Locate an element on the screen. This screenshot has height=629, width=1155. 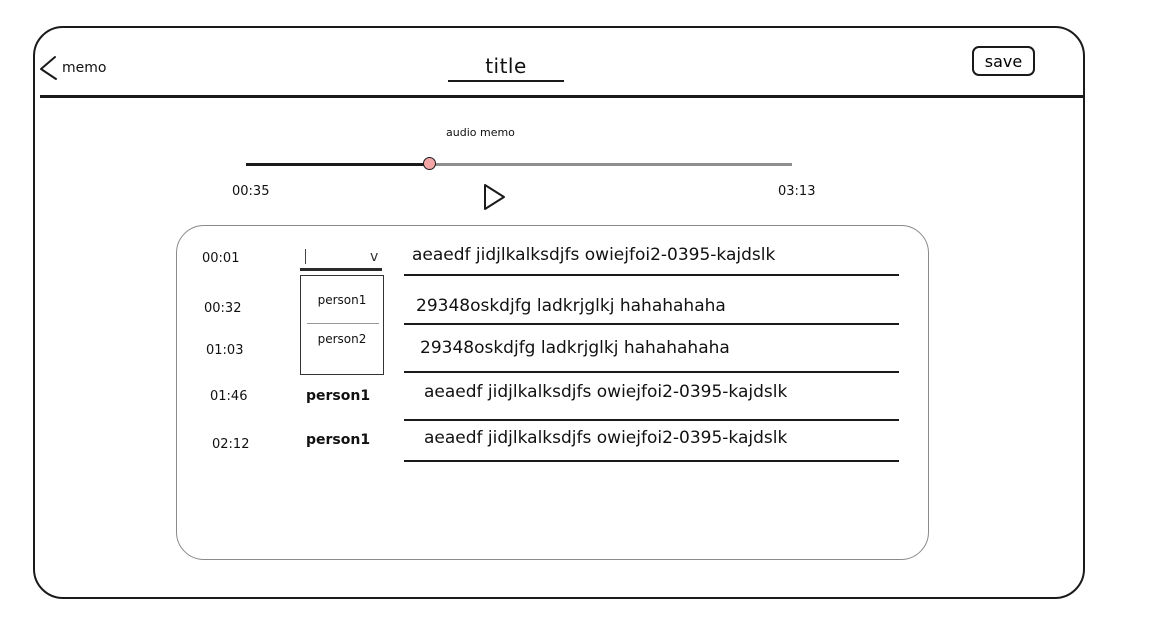
header-divider is located at coordinates (562, 96).